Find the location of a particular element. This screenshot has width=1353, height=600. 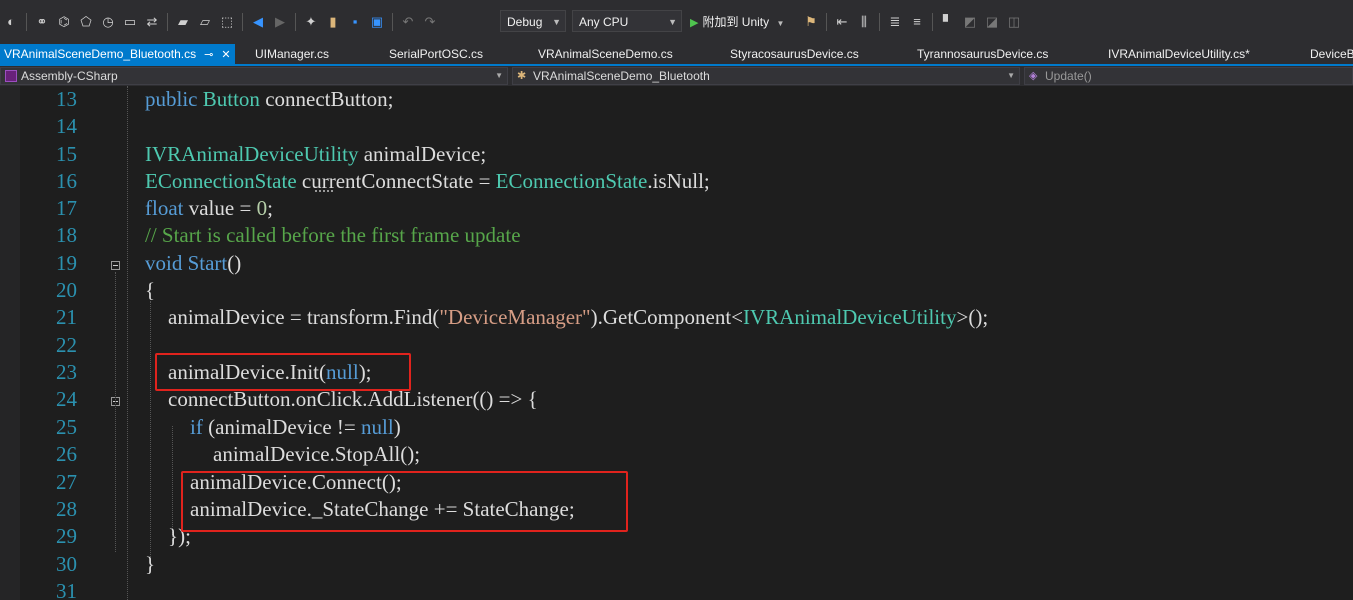

keyword: float is located at coordinates (164, 208).